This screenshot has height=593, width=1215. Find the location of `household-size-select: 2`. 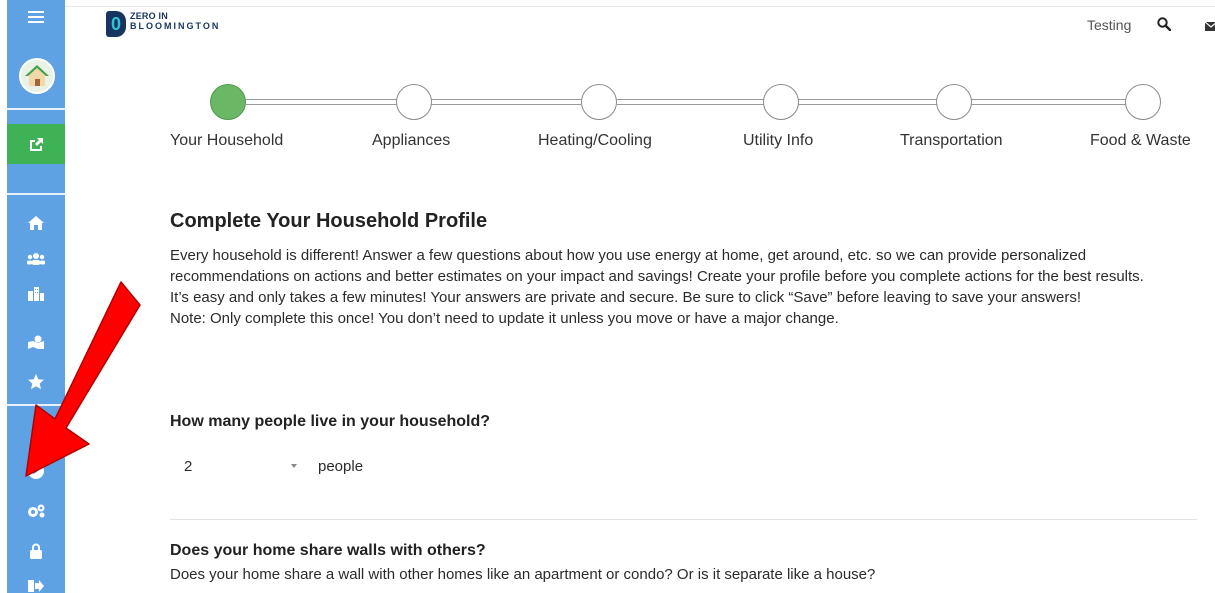

household-size-select: 2 is located at coordinates (237, 466).